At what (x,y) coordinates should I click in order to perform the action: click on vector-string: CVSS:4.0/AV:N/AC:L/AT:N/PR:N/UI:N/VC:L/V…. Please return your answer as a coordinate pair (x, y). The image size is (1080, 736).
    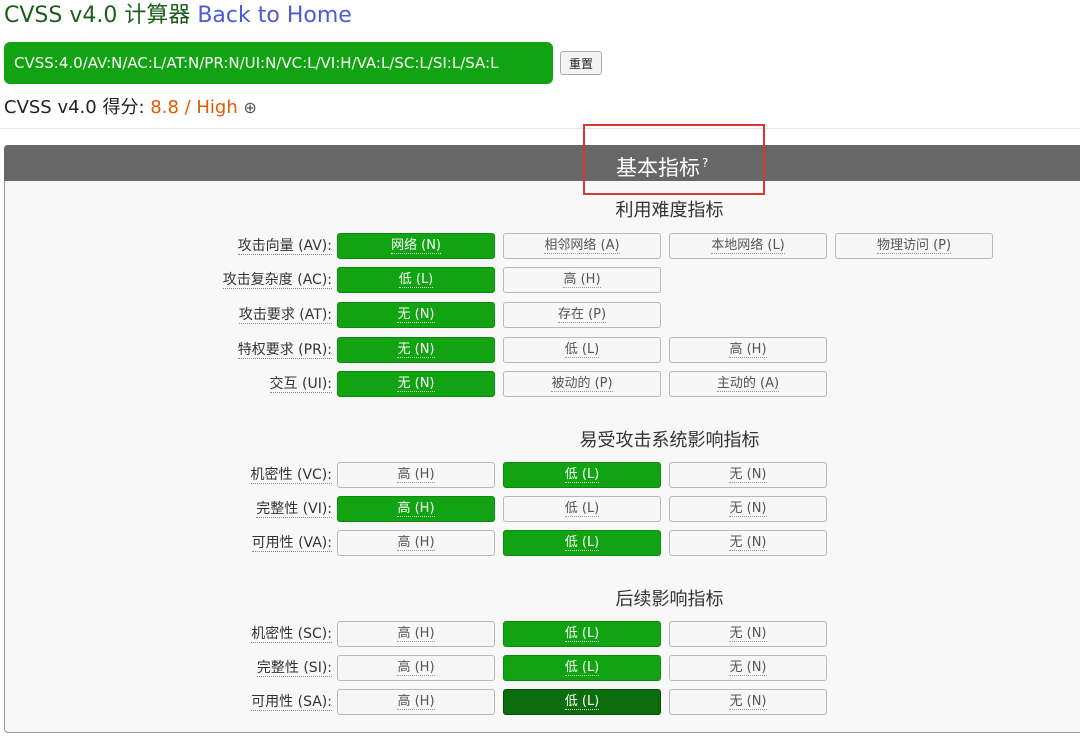
    Looking at the image, I should click on (278, 63).